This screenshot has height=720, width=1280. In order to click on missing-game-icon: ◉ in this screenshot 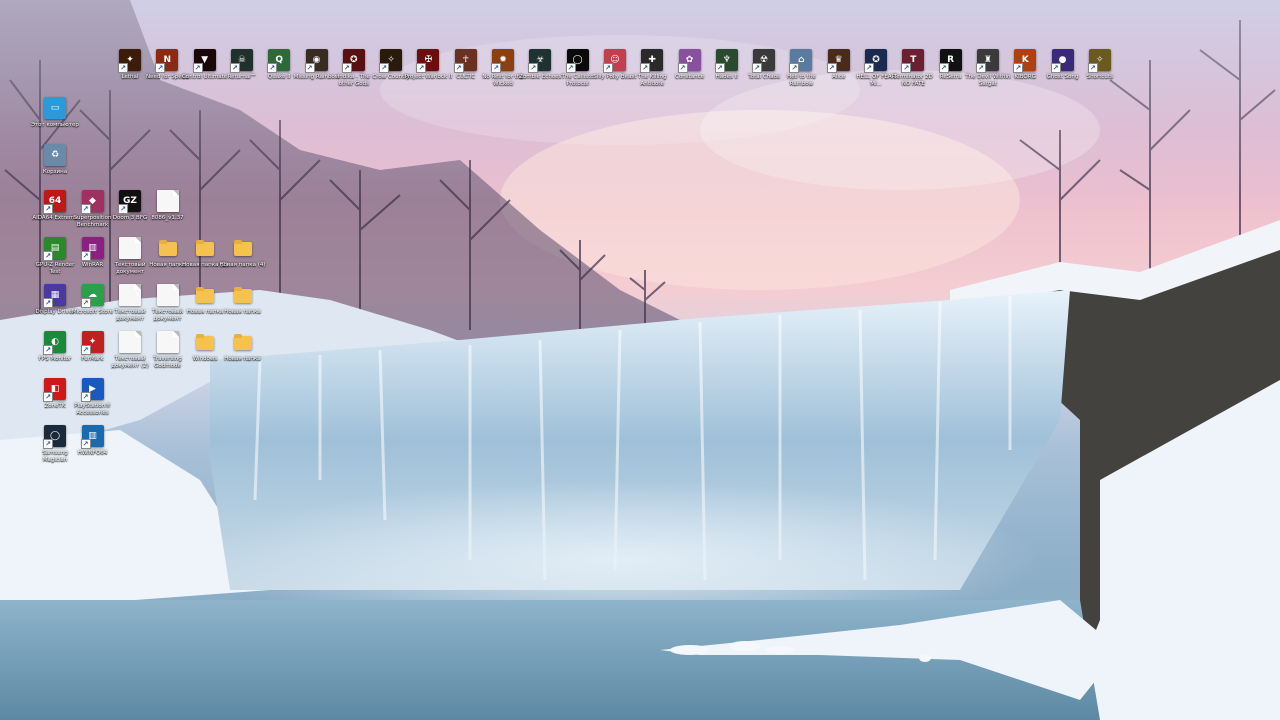, I will do `click(316, 61)`.